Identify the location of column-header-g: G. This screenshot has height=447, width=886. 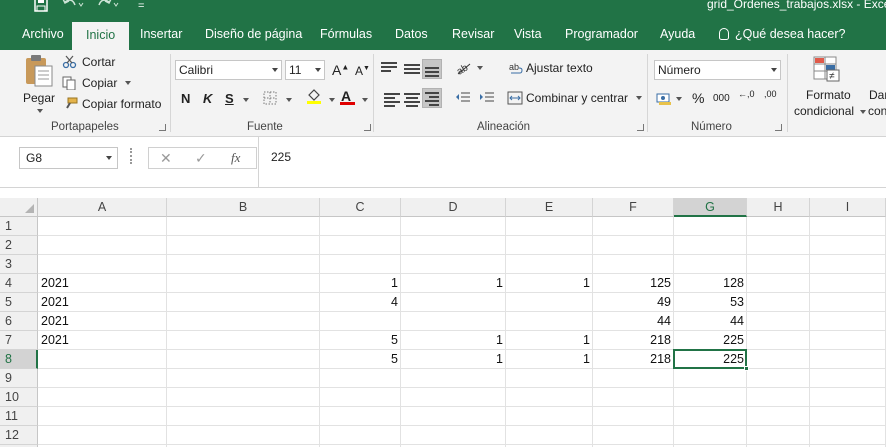
(710, 207).